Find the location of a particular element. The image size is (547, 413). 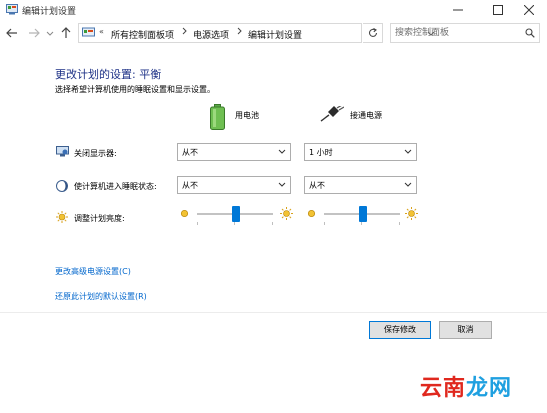

advanced-power-settings-link: 更改高级电源设置(C) is located at coordinates (93, 271).